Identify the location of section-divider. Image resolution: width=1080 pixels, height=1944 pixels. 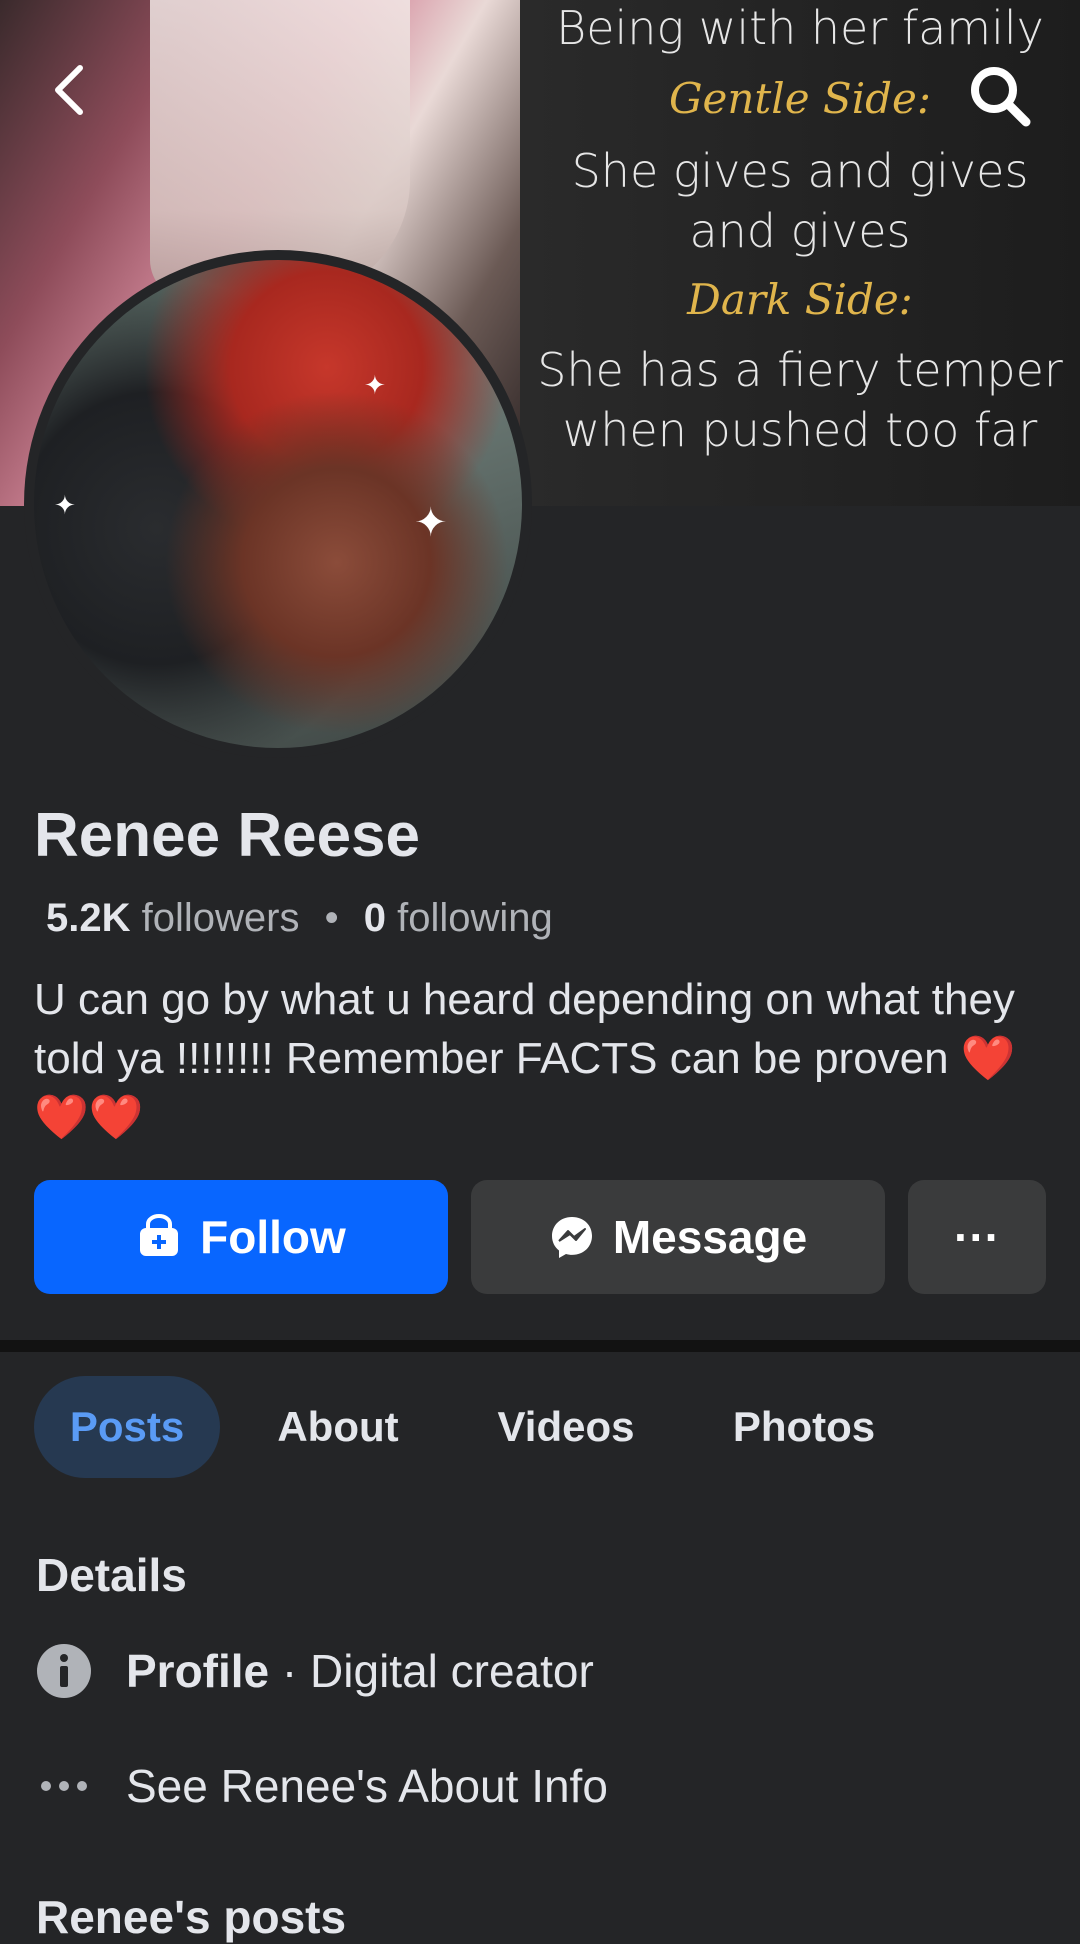
(540, 1346).